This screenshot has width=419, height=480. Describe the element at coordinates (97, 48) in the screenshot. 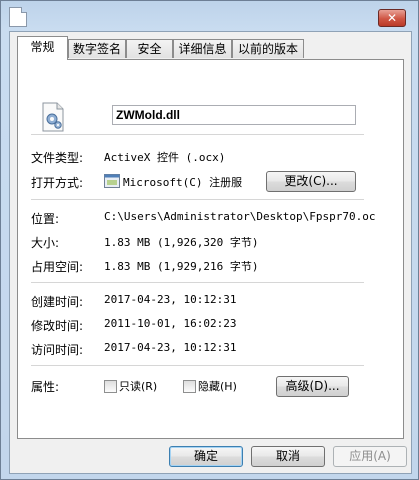

I see `tab-digital-signatures: 数字签名` at that location.